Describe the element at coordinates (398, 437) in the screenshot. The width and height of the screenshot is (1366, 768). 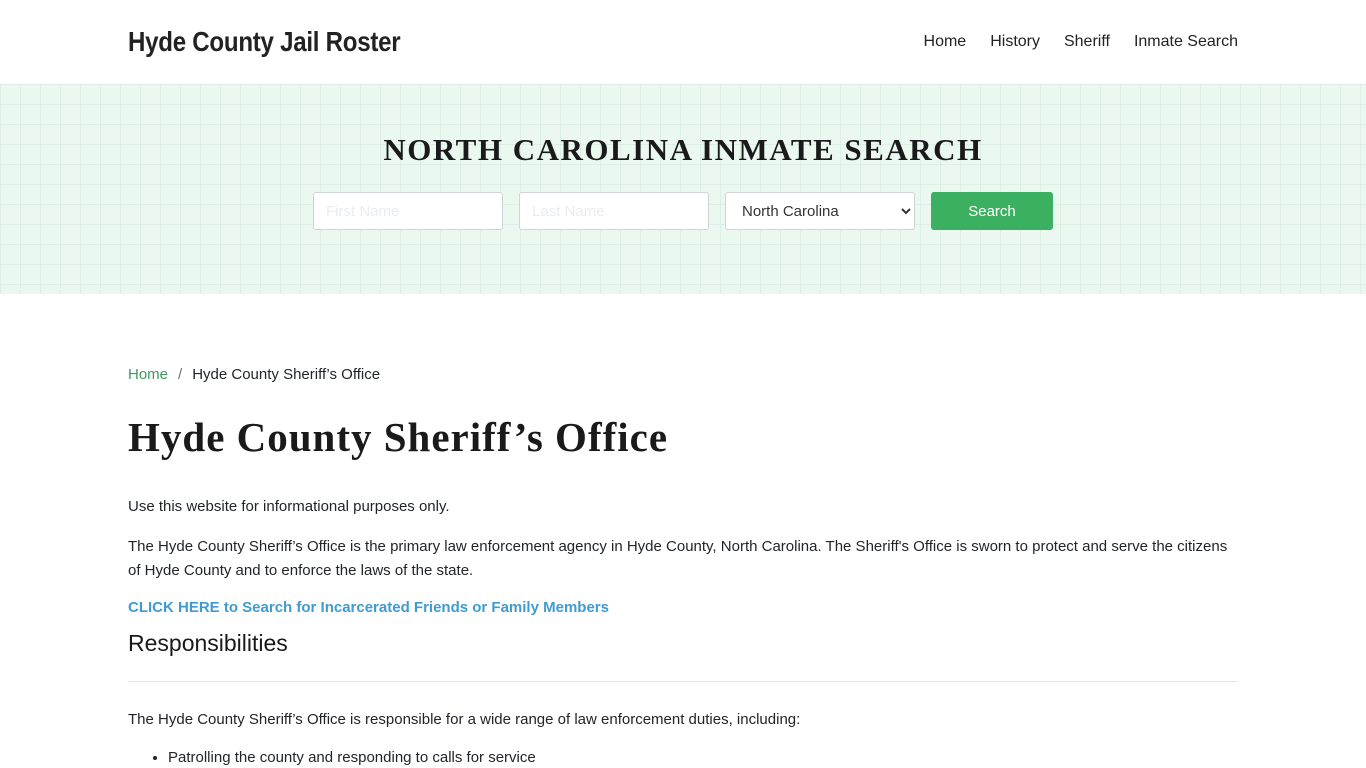
I see `page-title: Hyde County Sheriff’s Office` at that location.